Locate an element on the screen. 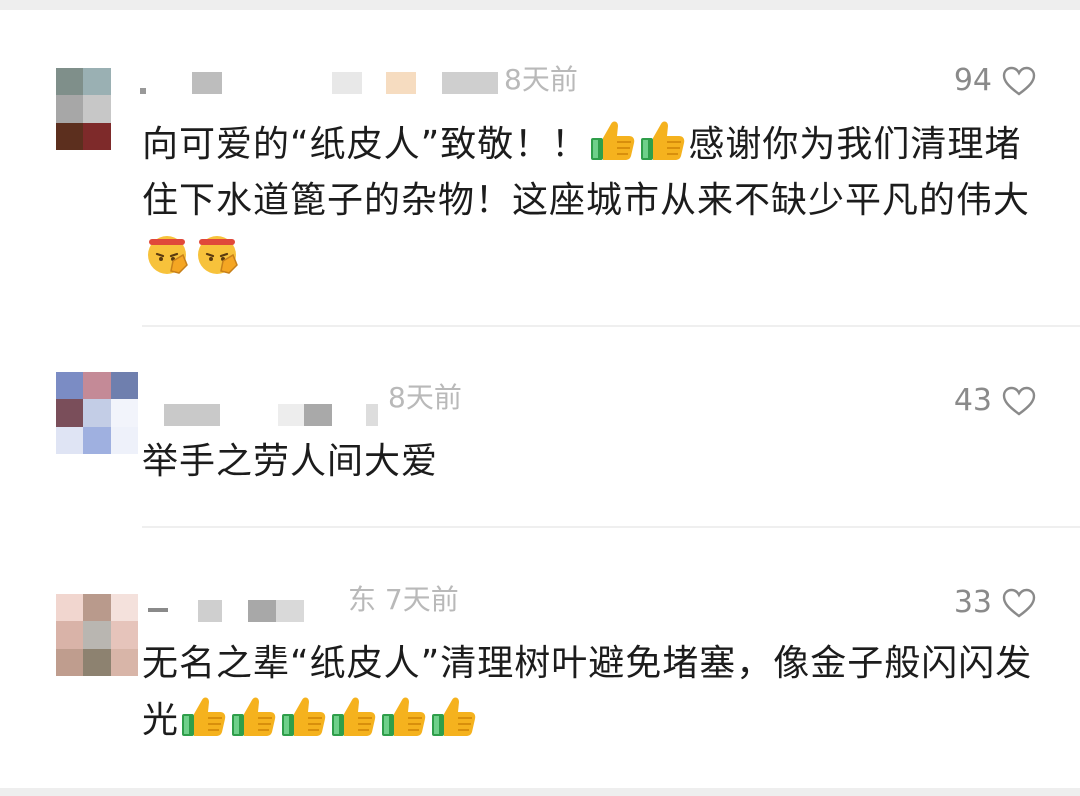 The width and height of the screenshot is (1080, 796). comment-text: 无名之辈“纸皮人”清理树叶避免堵塞，像金子般闪闪发光 is located at coordinates (587, 692).